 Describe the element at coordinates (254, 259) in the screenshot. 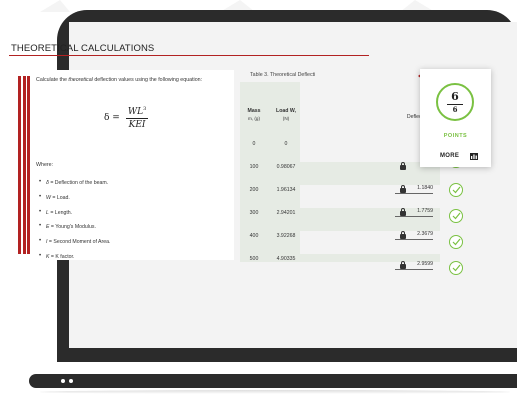

I see `mass-cell: 500` at that location.